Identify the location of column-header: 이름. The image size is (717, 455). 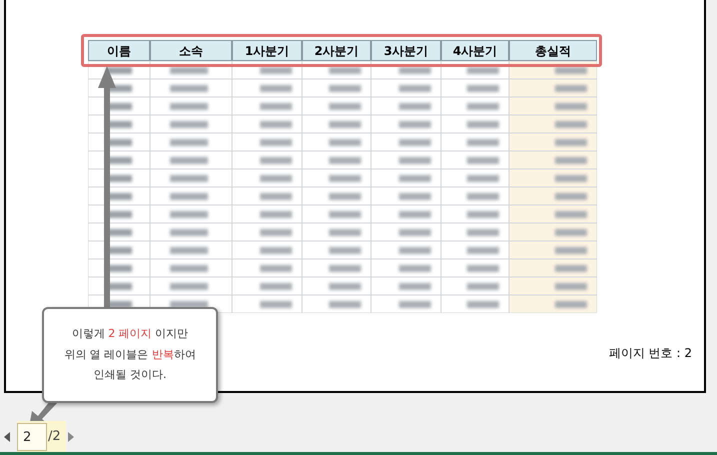
(119, 50).